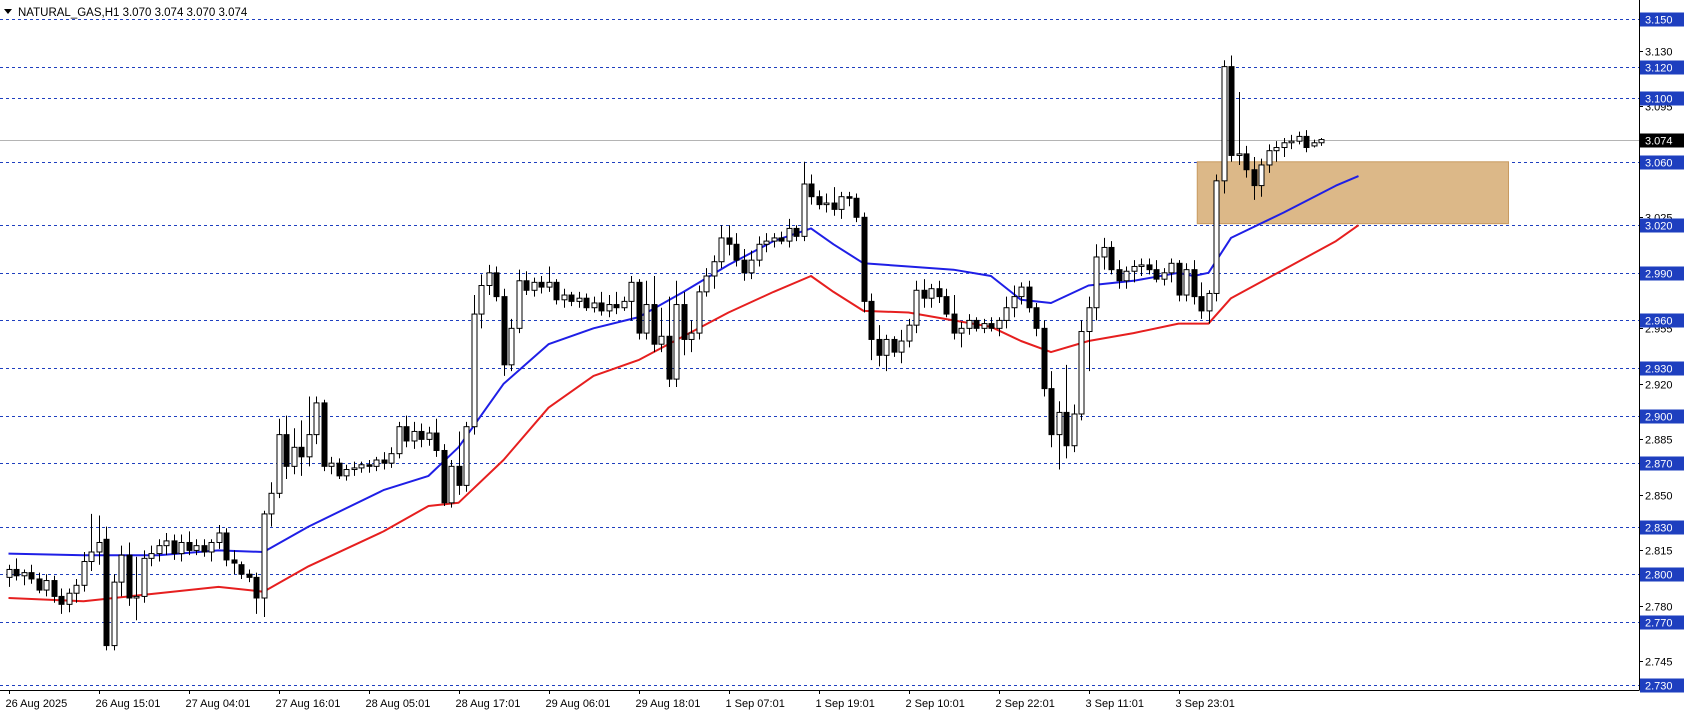 The width and height of the screenshot is (1686, 718). Describe the element at coordinates (1659, 53) in the screenshot. I see `price-tick-label: 3.130` at that location.